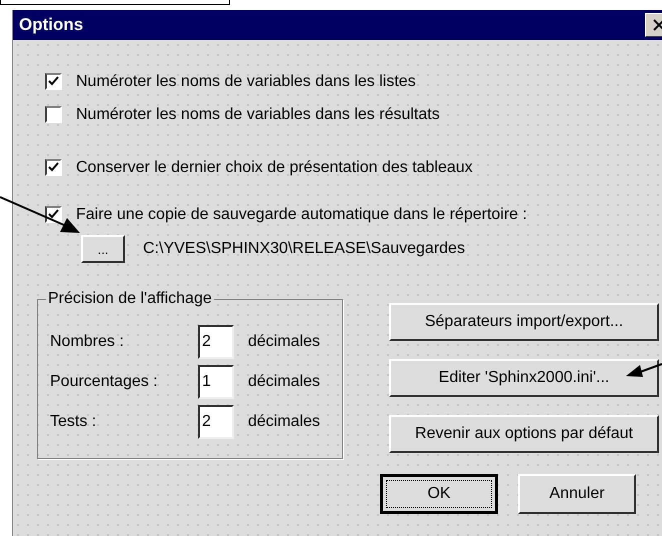  What do you see at coordinates (301, 215) in the screenshot?
I see `checkbox-label: Faire une copie de sauvegarde automatique dans le répertoire :` at bounding box center [301, 215].